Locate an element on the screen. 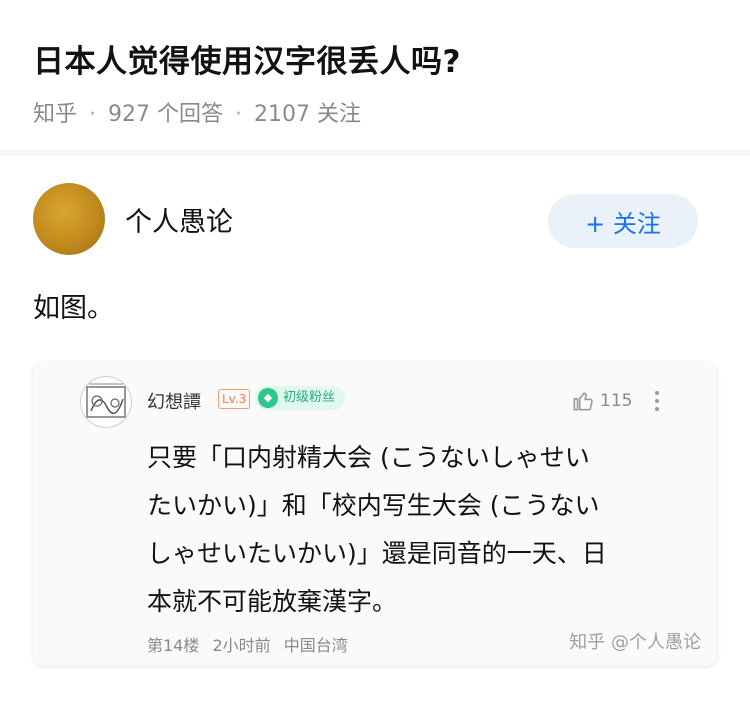  source-label: 知乎 is located at coordinates (55, 114).